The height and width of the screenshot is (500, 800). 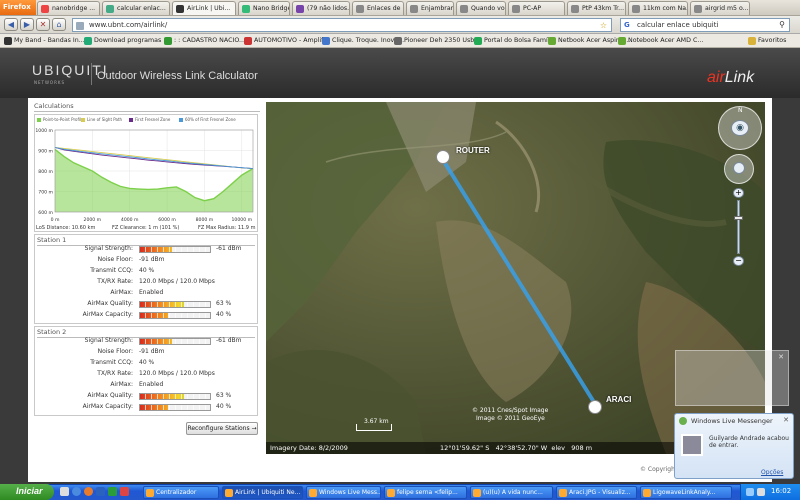 I want to click on search-icon: ⚲, so click(x=782, y=24).